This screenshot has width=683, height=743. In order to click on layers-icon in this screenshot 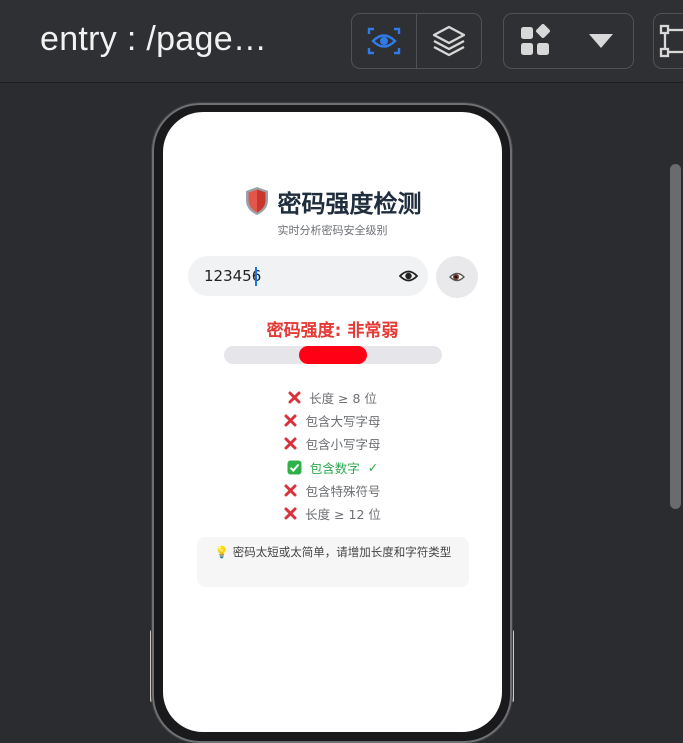, I will do `click(449, 41)`.